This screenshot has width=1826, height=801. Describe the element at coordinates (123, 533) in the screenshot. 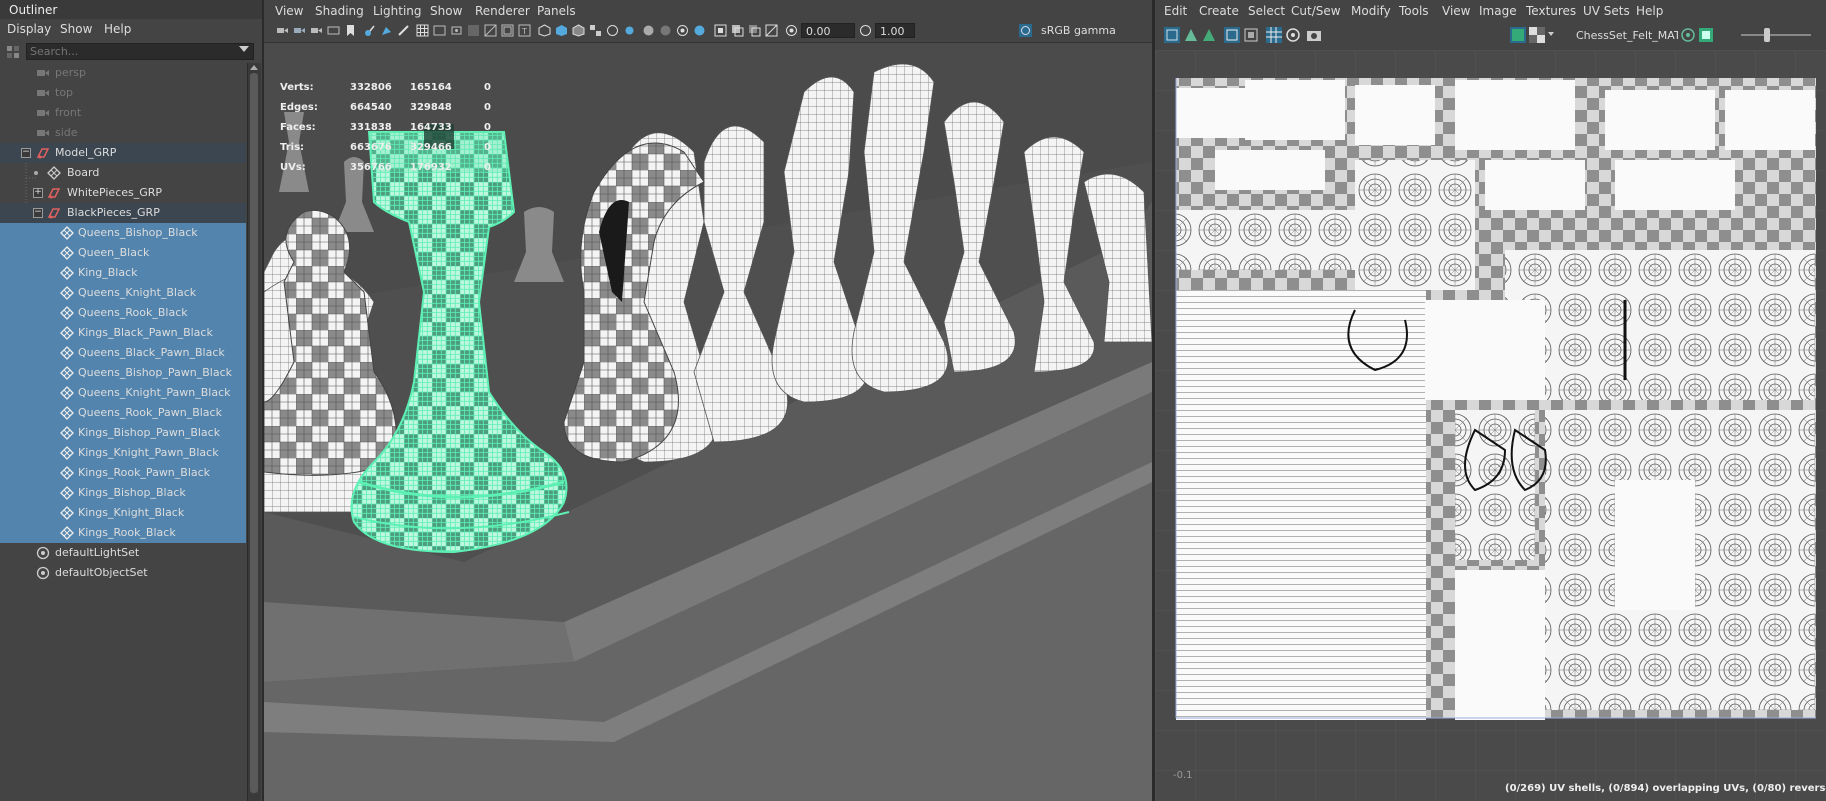

I see `outliner-item-kings-rook-black: Kings_Rook_Black` at that location.